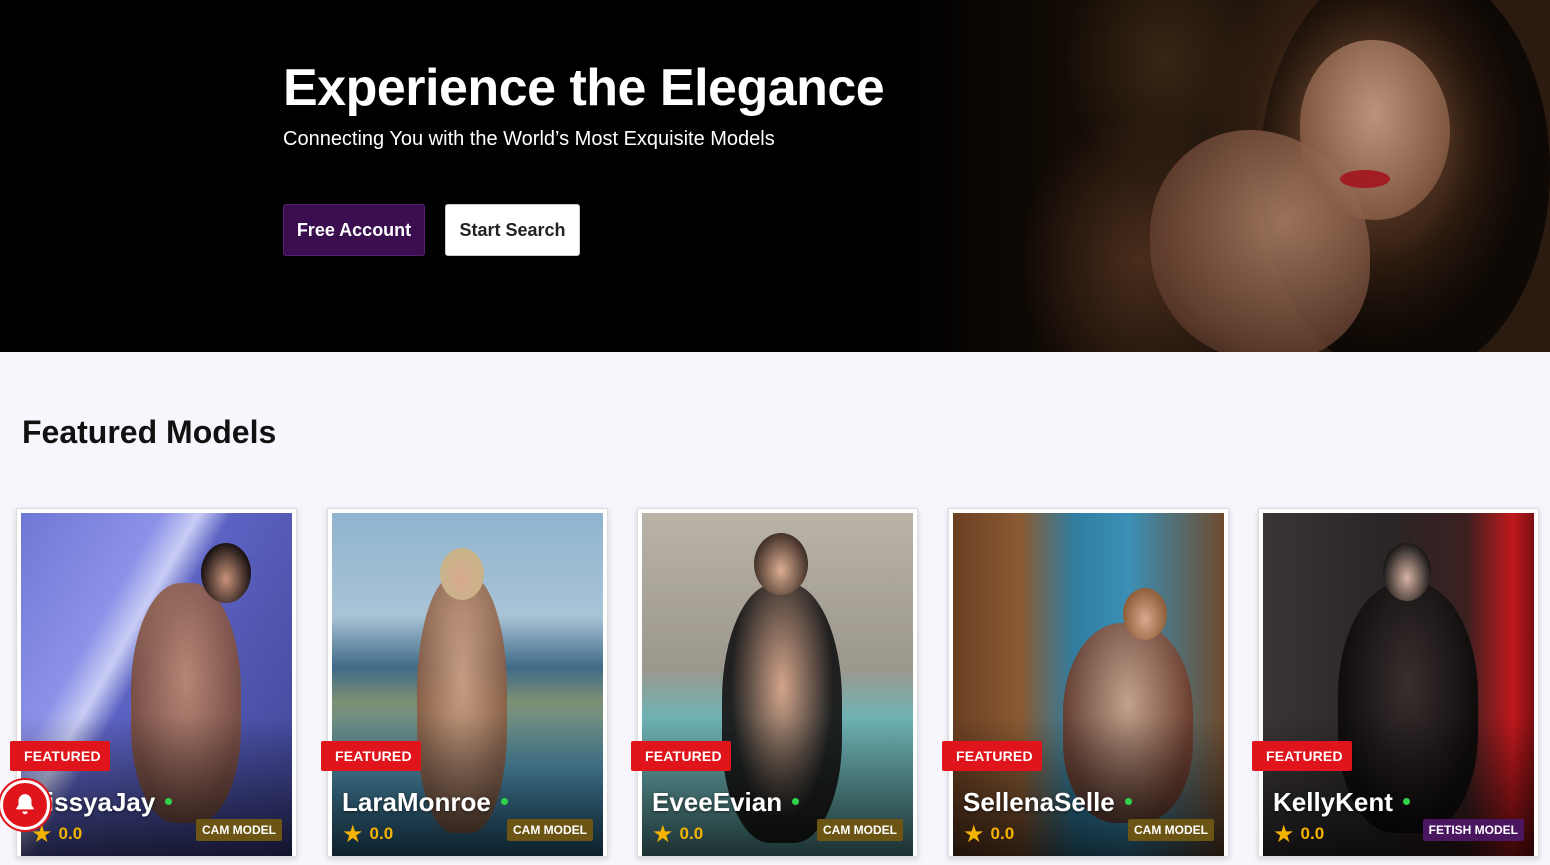  I want to click on model-name: SellenaSelle, so click(1047, 802).